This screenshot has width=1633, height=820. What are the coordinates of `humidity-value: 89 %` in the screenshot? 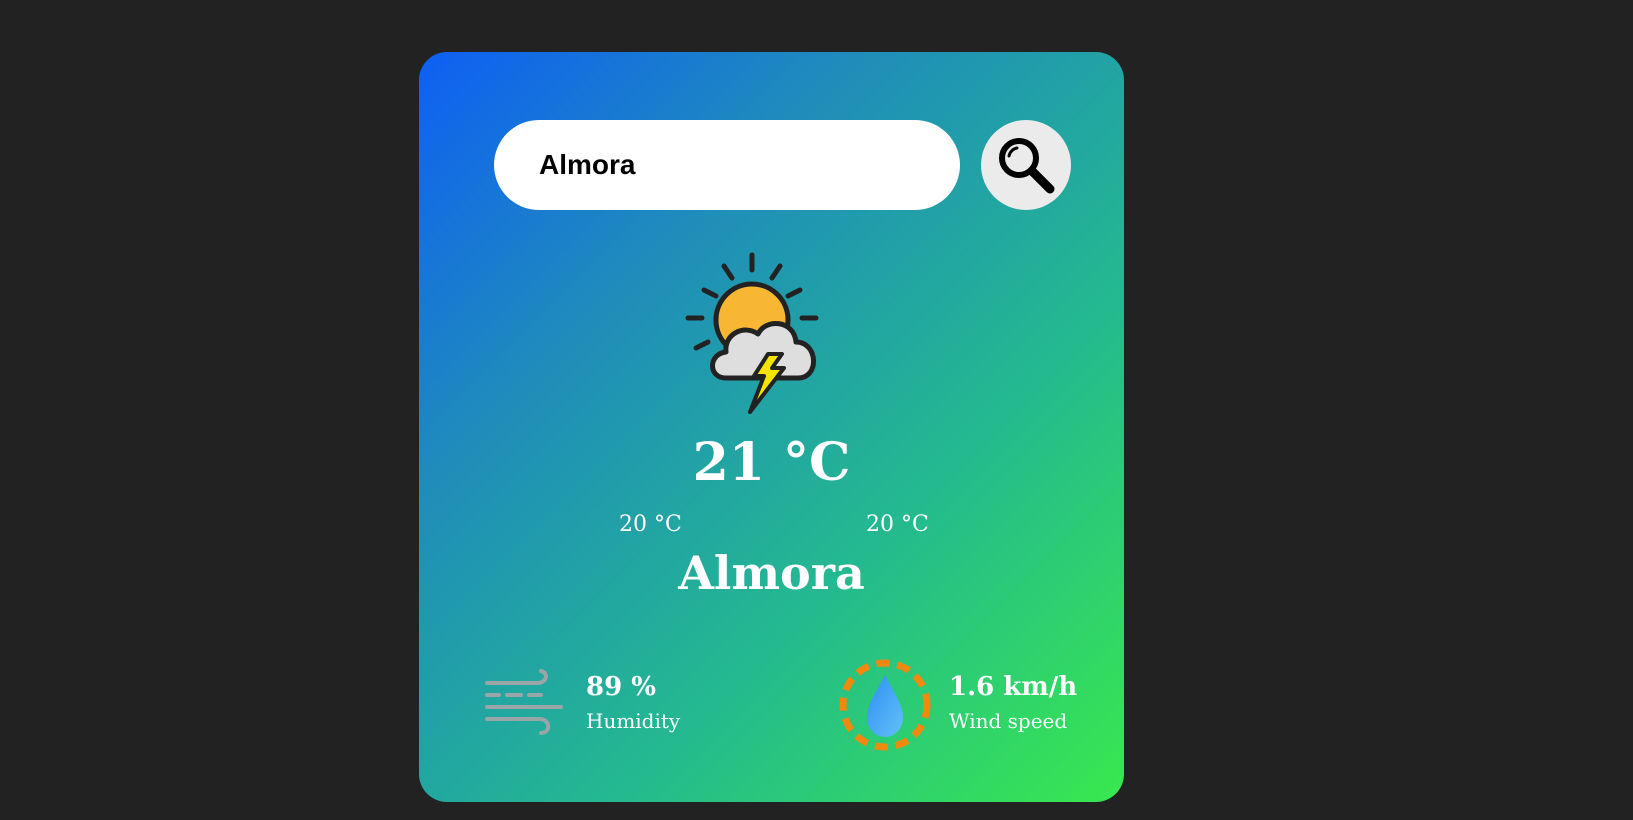 It's located at (621, 687).